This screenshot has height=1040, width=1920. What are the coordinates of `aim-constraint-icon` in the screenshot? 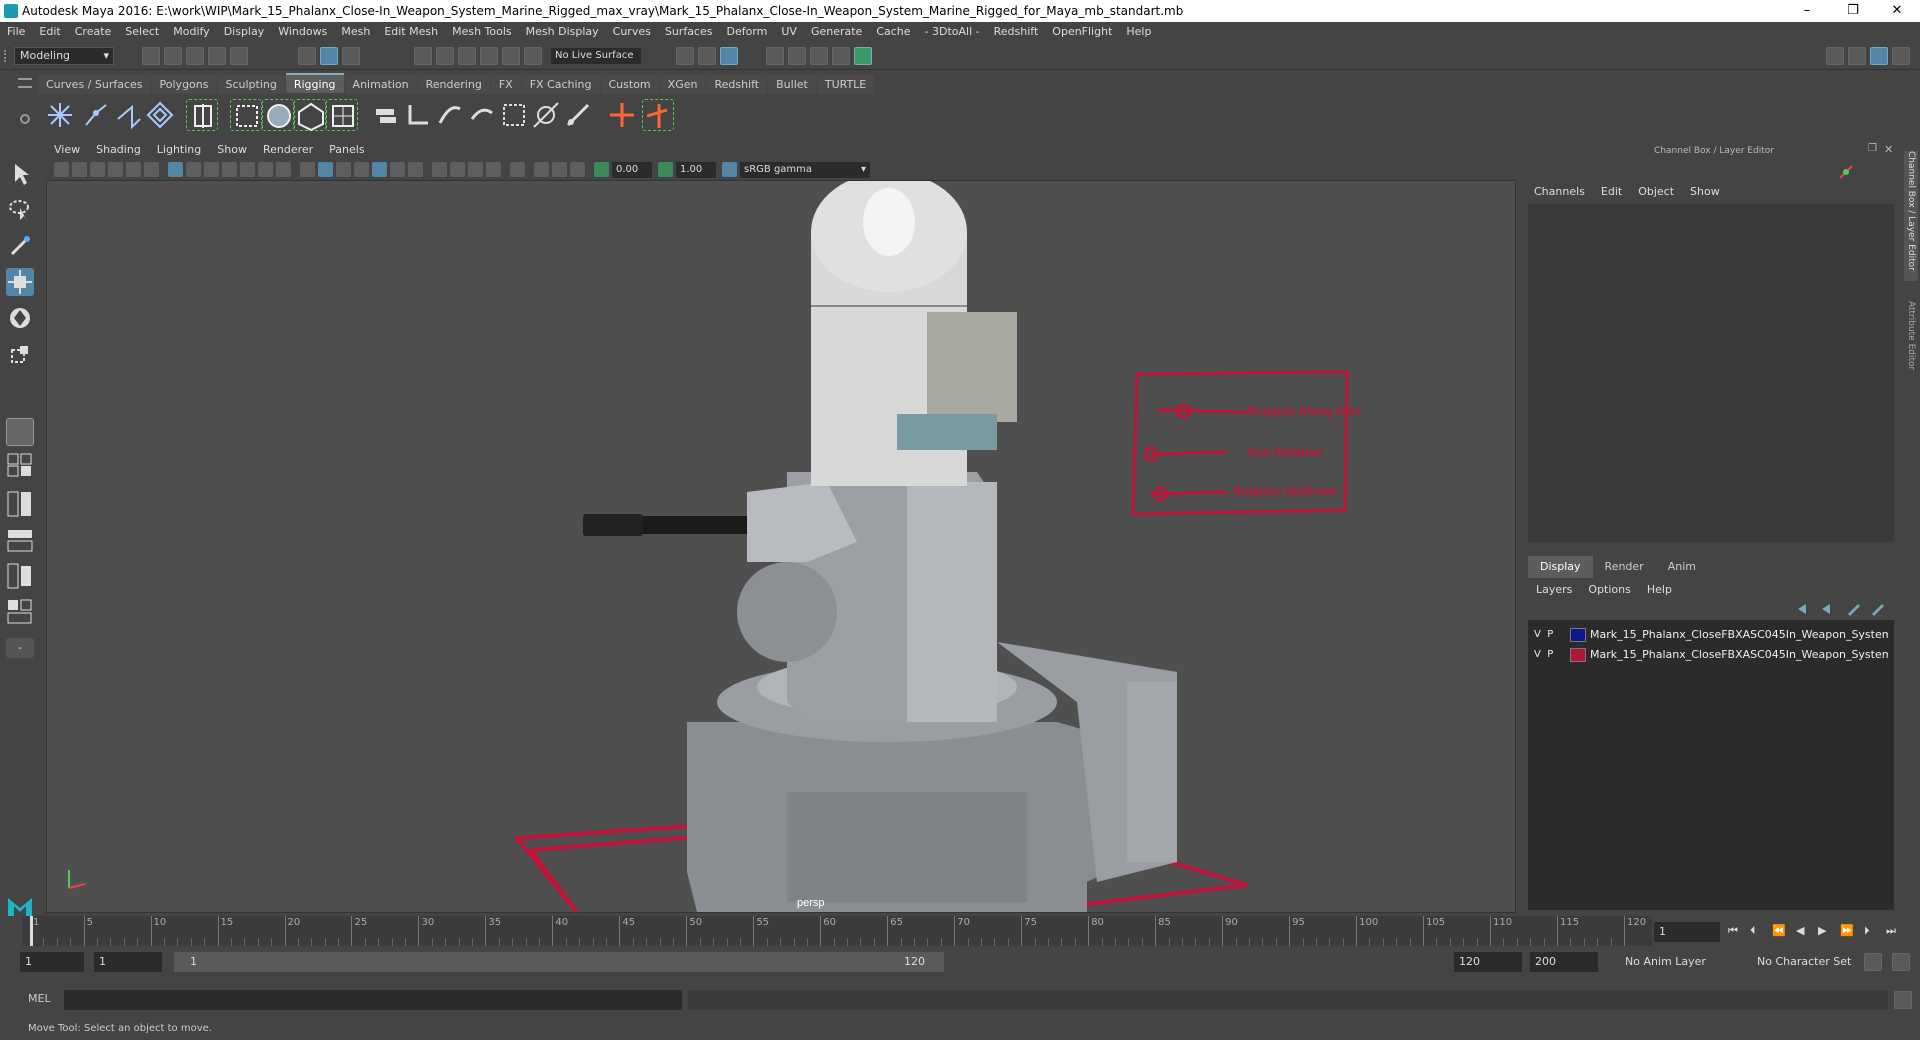 It's located at (658, 115).